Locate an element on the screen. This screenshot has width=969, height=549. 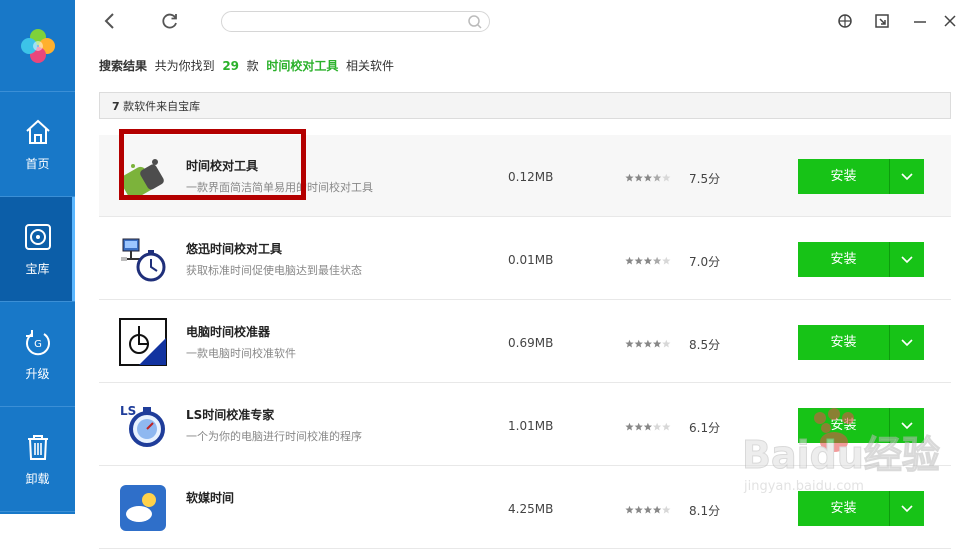
list-item: 电脑时间校准器 一款电脑时间校准软件 0.69MB 8.5分 安装 is located at coordinates (525, 342).